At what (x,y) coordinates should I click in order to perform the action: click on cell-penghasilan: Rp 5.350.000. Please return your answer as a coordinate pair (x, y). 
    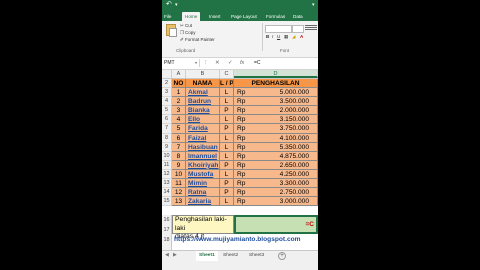
    Looking at the image, I should click on (276, 147).